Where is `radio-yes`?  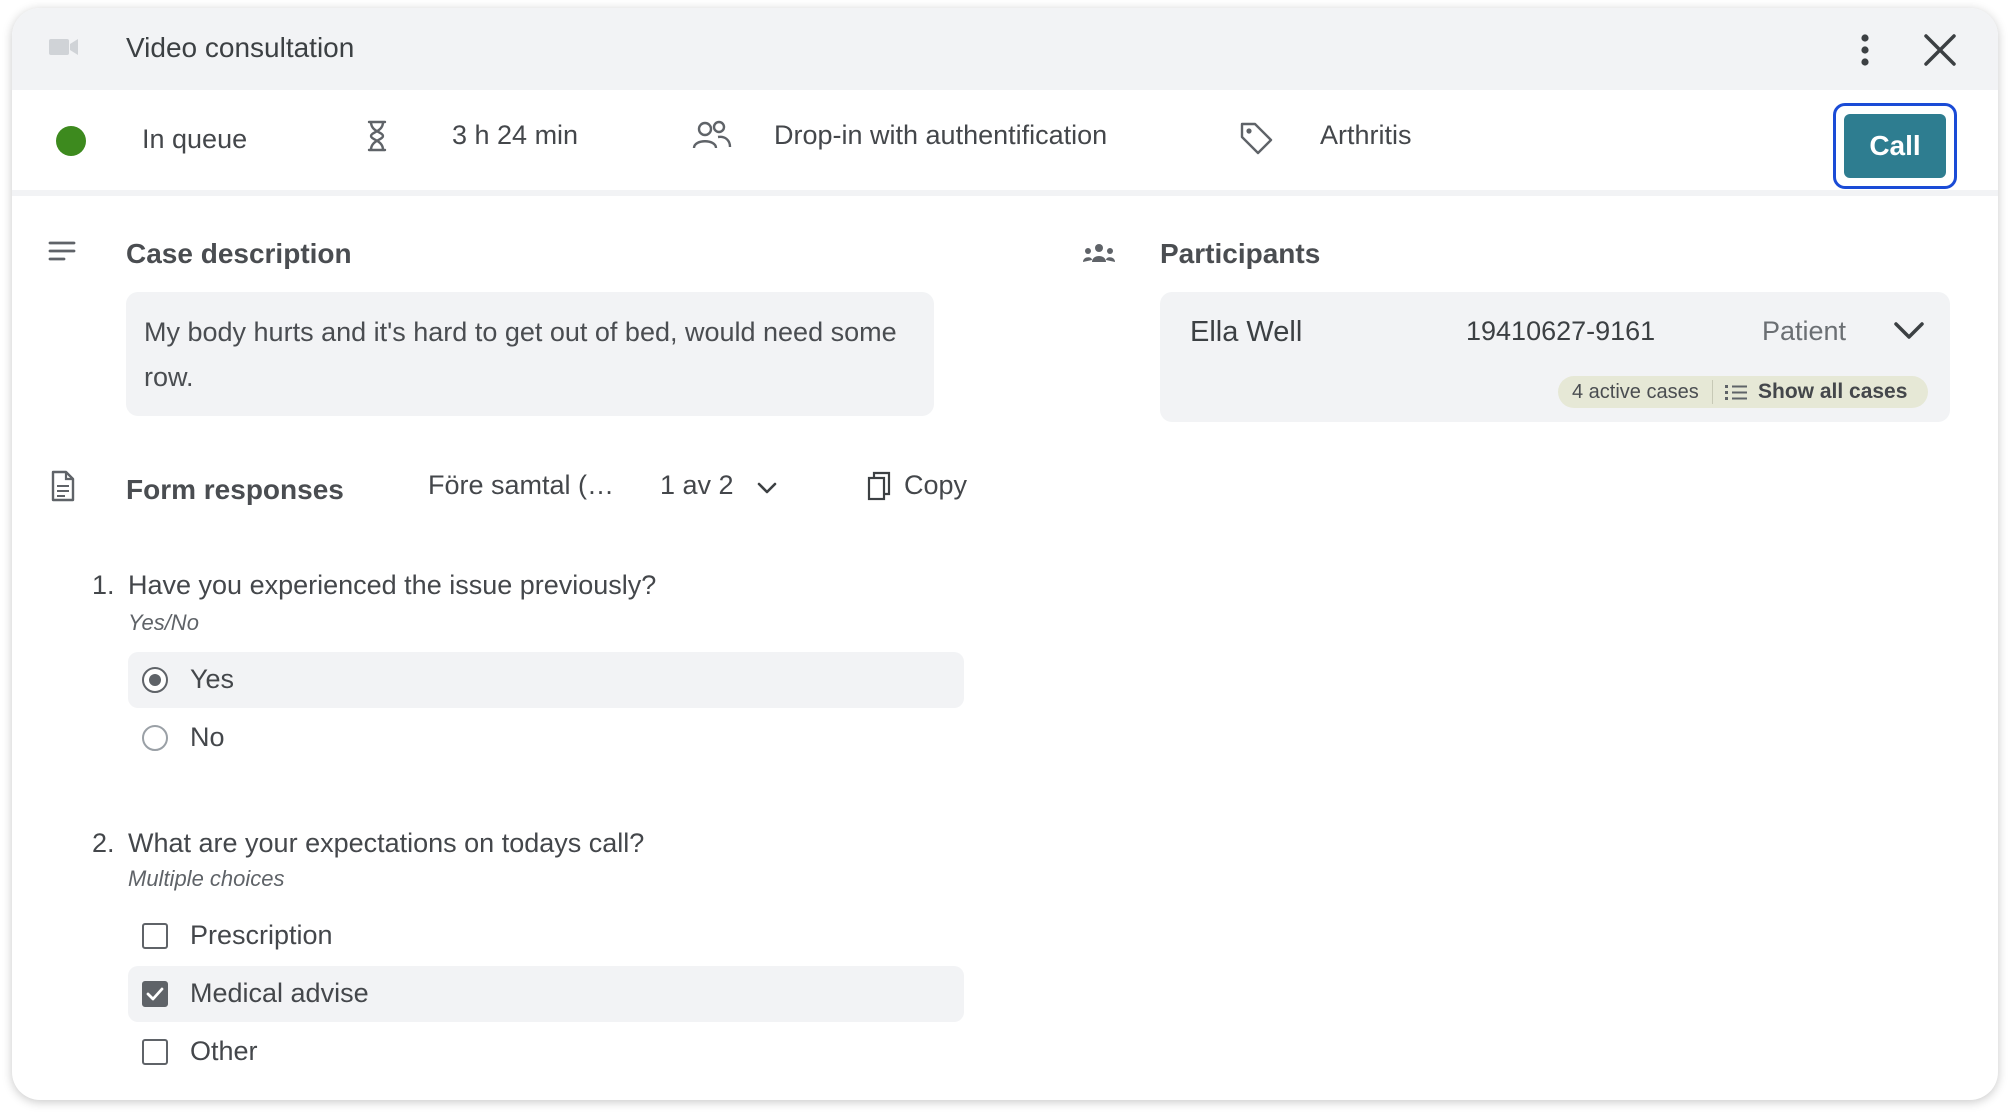
radio-yes is located at coordinates (155, 680).